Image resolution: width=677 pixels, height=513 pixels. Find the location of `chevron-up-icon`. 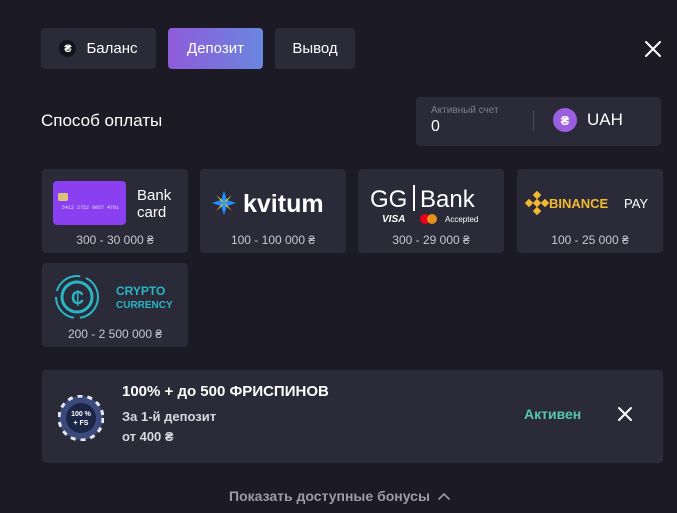

chevron-up-icon is located at coordinates (444, 496).